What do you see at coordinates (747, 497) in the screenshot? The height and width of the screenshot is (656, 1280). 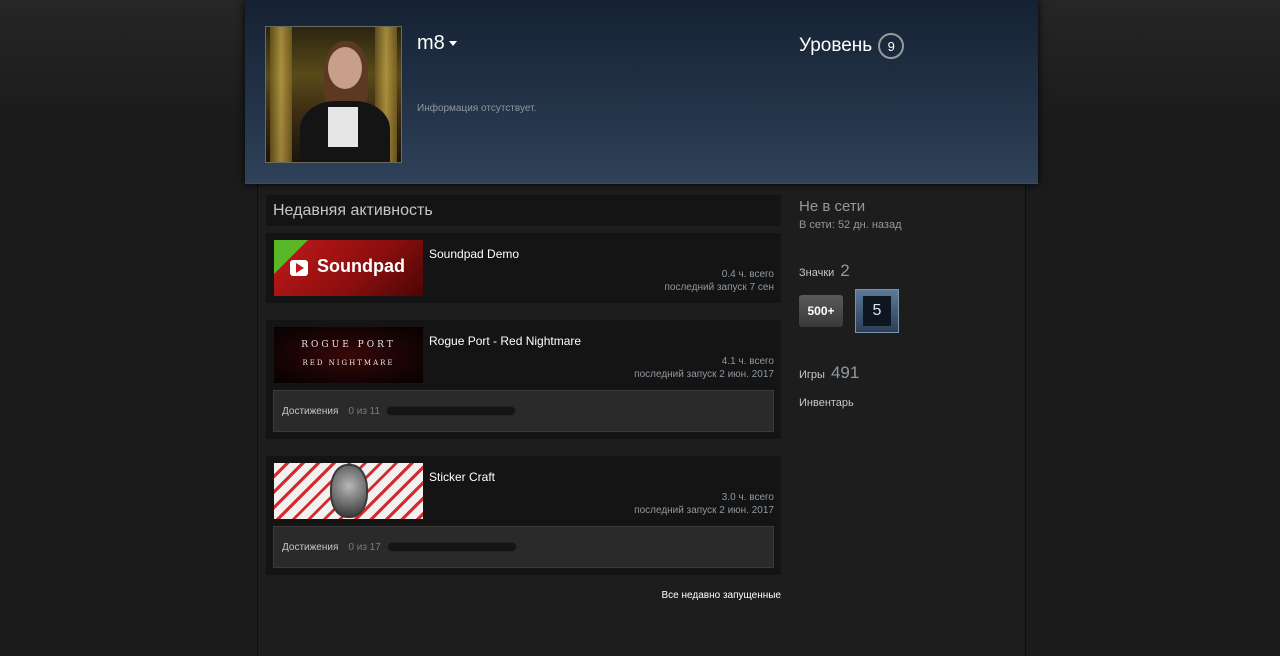 I see `hours-played: 3.0 ч. всего` at bounding box center [747, 497].